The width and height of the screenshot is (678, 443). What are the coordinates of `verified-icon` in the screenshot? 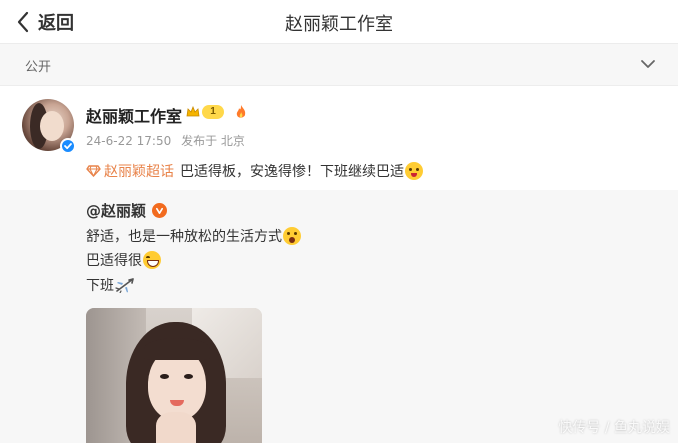 It's located at (68, 146).